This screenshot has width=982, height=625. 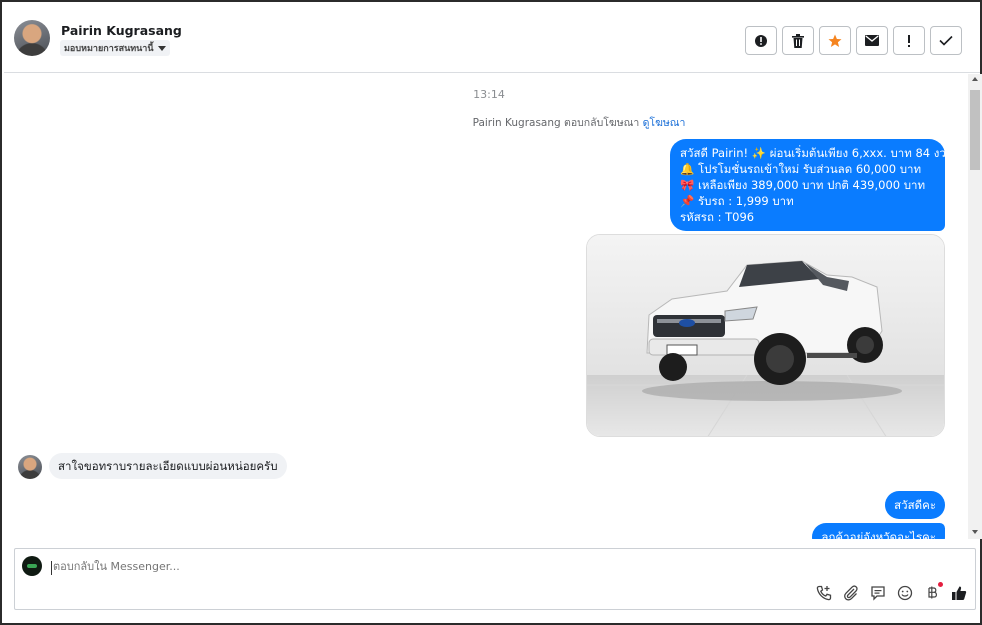 I want to click on done-button, so click(x=946, y=40).